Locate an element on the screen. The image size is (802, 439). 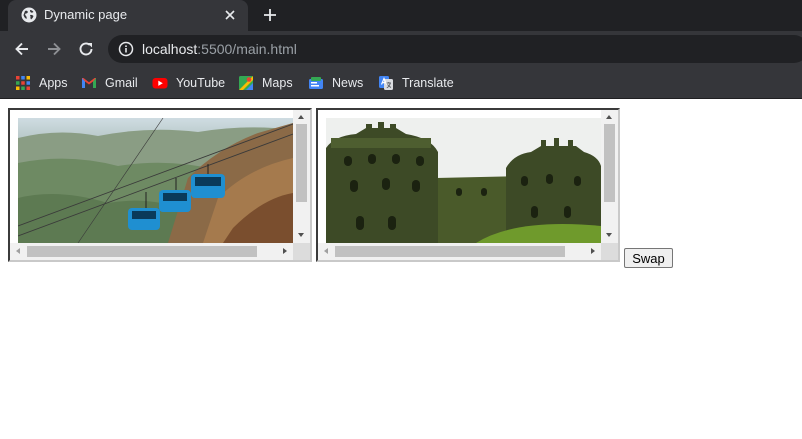
tab-title: Dynamic page is located at coordinates (86, 14).